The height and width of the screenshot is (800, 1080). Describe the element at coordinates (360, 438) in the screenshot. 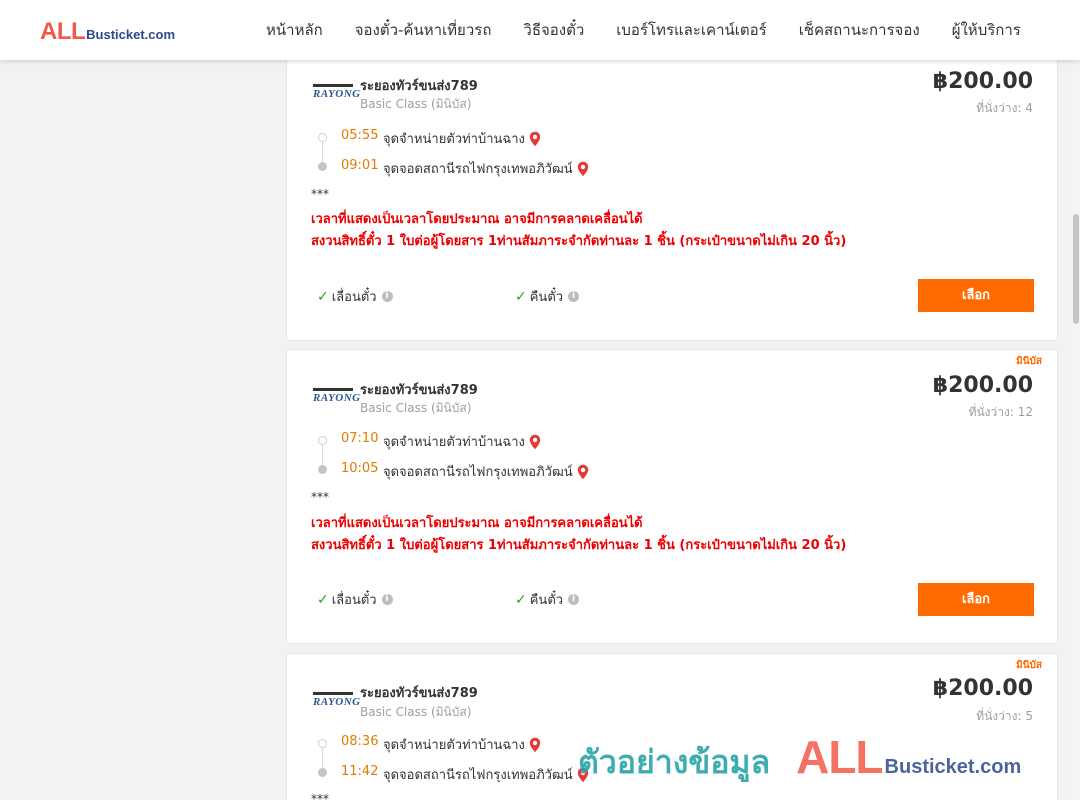

I see `depart-time: 07:10` at that location.